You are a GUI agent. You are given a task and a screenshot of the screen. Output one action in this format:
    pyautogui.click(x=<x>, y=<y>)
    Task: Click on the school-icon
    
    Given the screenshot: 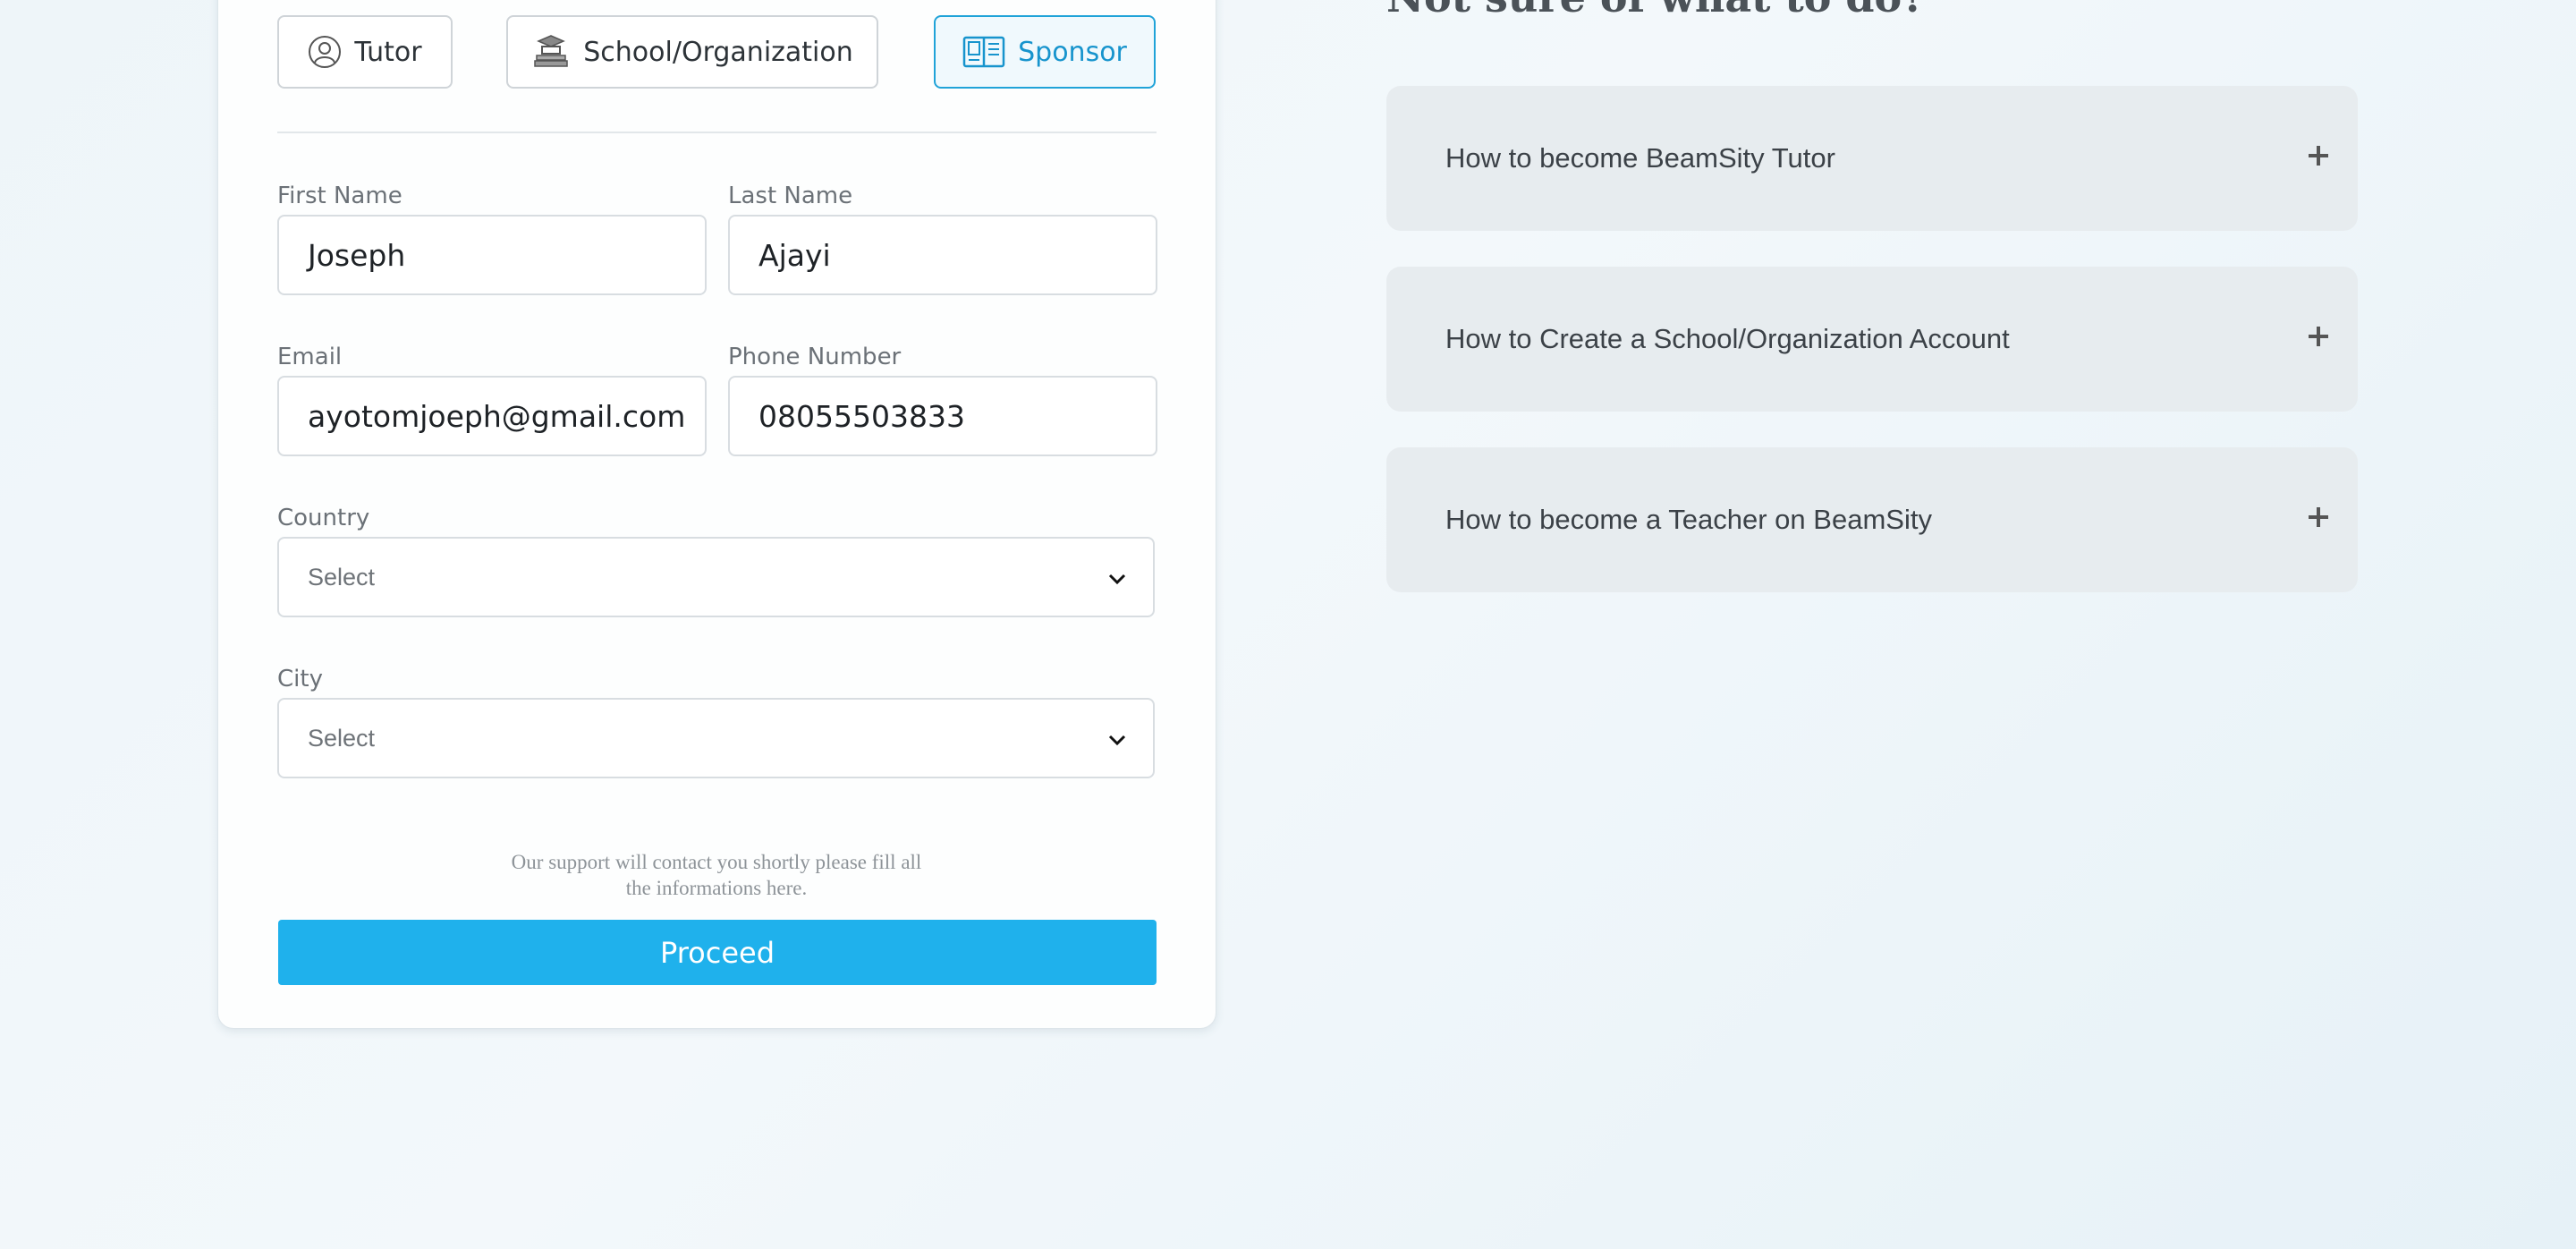 What is the action you would take?
    pyautogui.click(x=551, y=52)
    